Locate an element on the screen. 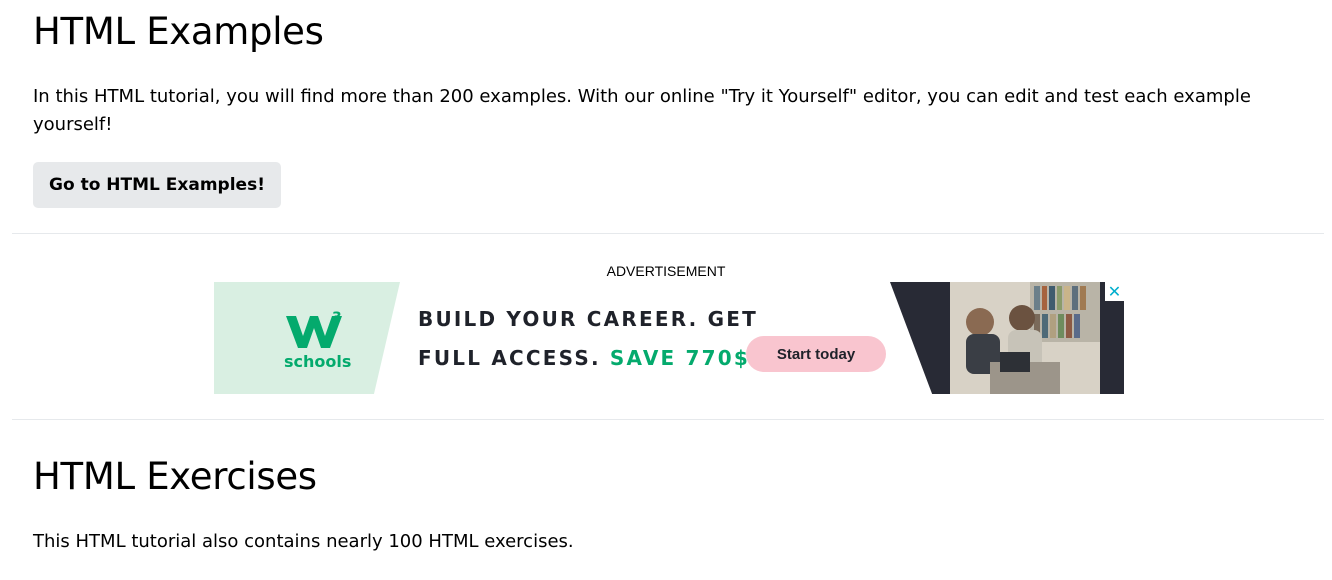  ad-headline-line2: FULL ACCESS. SAVE 770$ is located at coordinates (584, 358).